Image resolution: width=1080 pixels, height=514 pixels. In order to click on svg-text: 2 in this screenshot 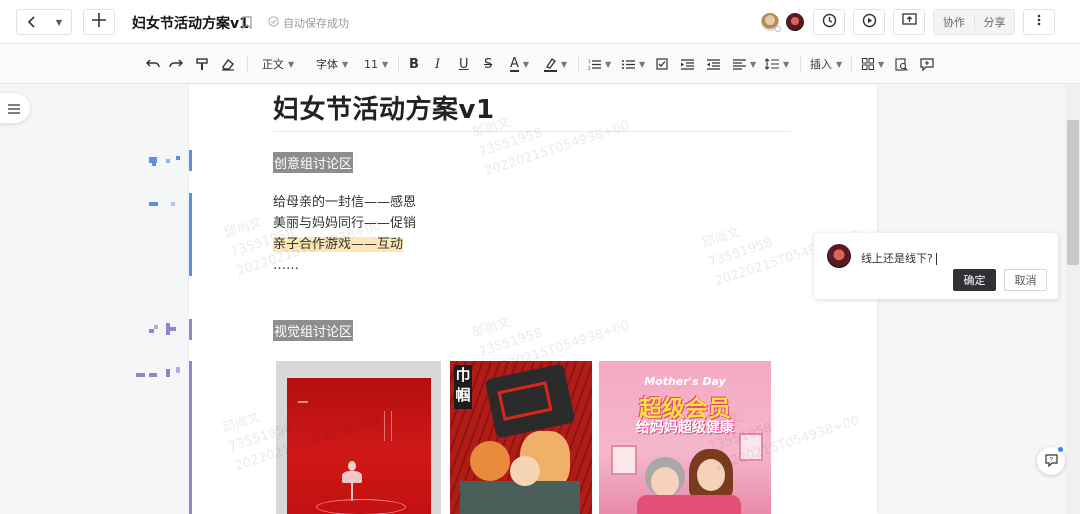, I will do `click(589, 68)`.